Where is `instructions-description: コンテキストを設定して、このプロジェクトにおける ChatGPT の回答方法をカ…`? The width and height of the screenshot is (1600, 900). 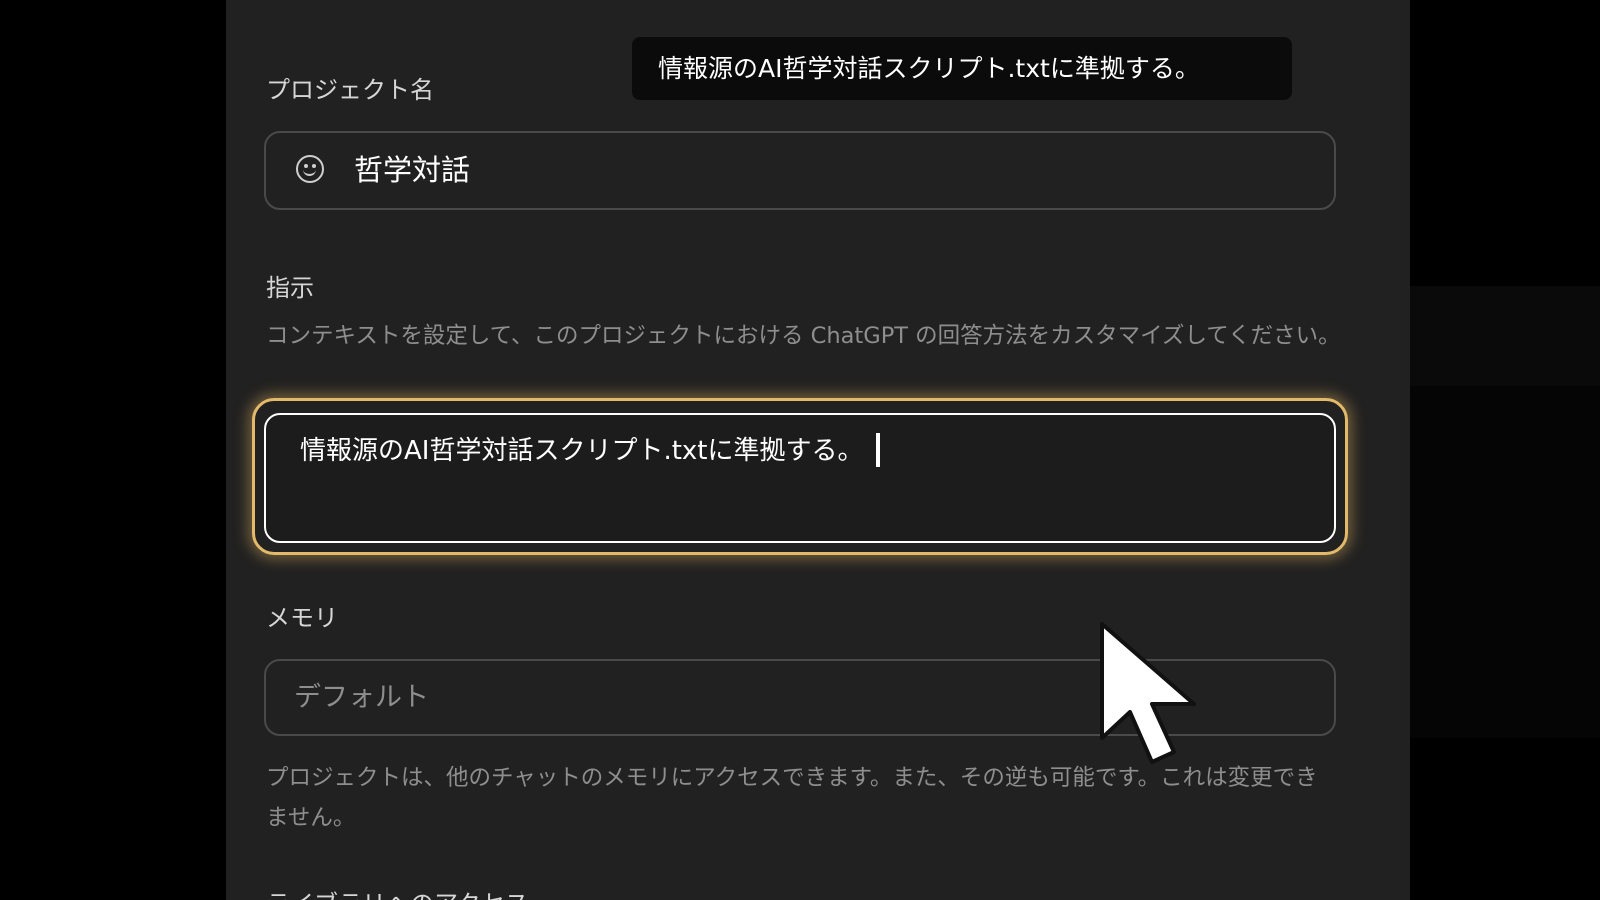 instructions-description: コンテキストを設定して、このプロジェクトにおける ChatGPT の回答方法をカ… is located at coordinates (803, 336).